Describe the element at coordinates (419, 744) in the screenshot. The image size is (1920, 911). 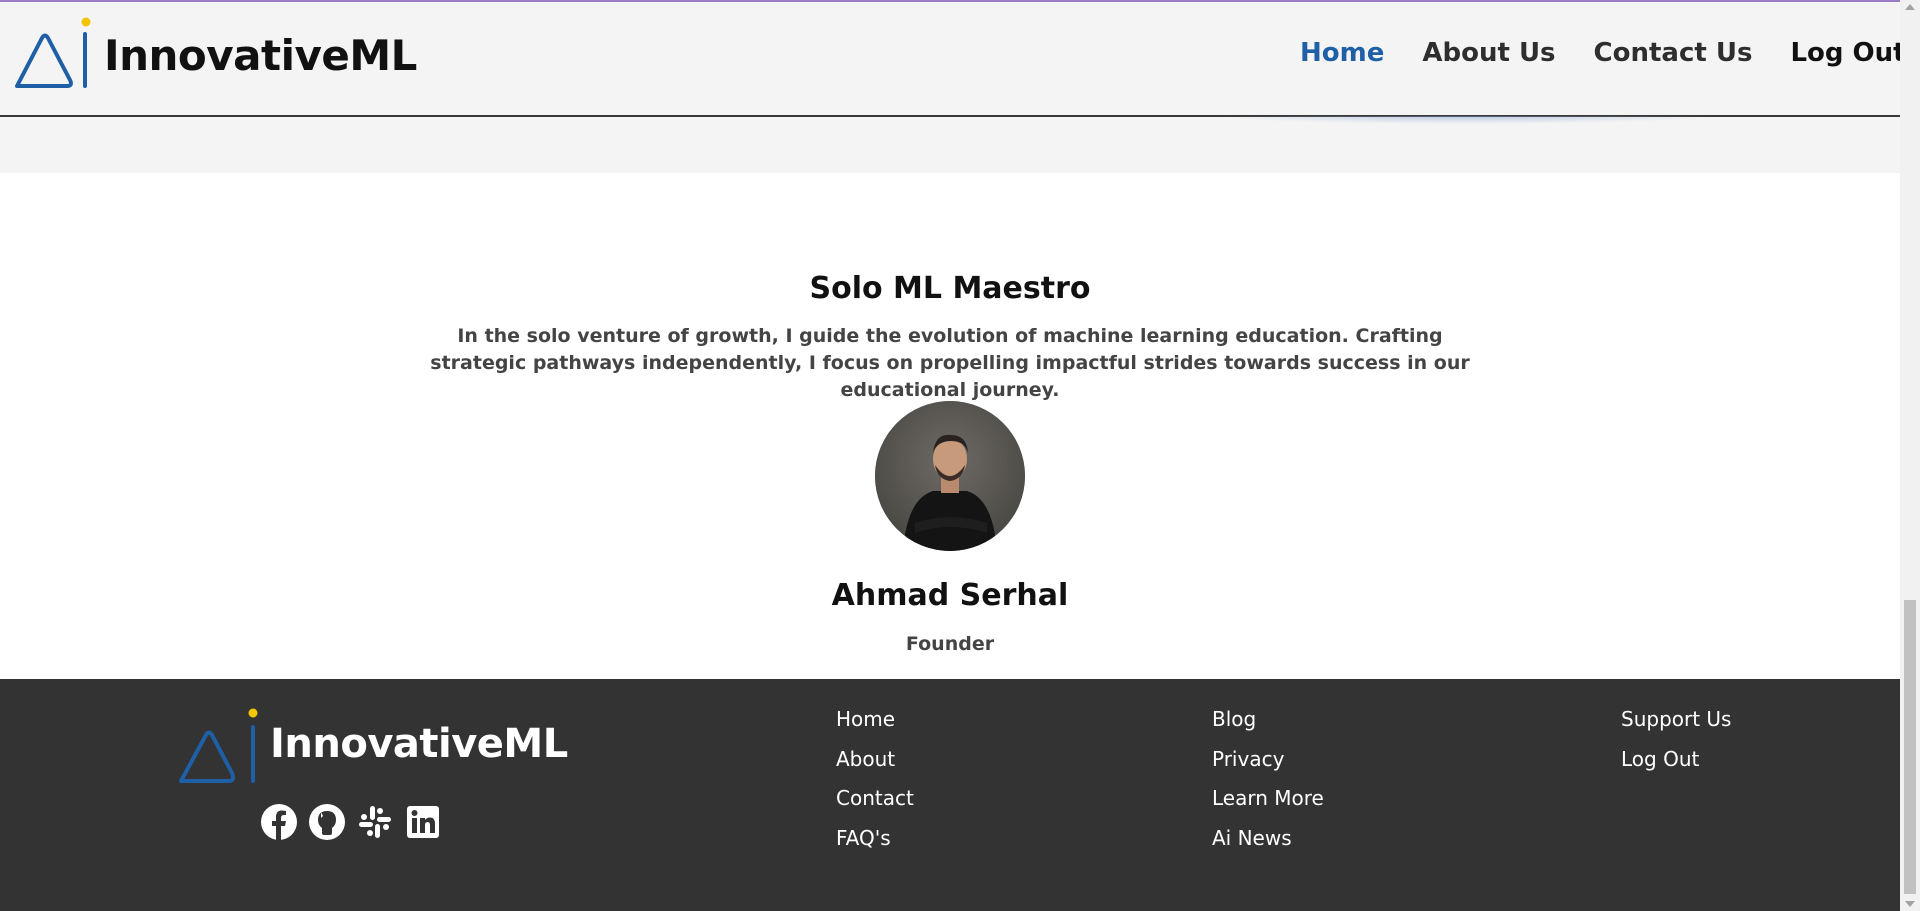
I see `footer-brand-name: InnovativeML` at that location.